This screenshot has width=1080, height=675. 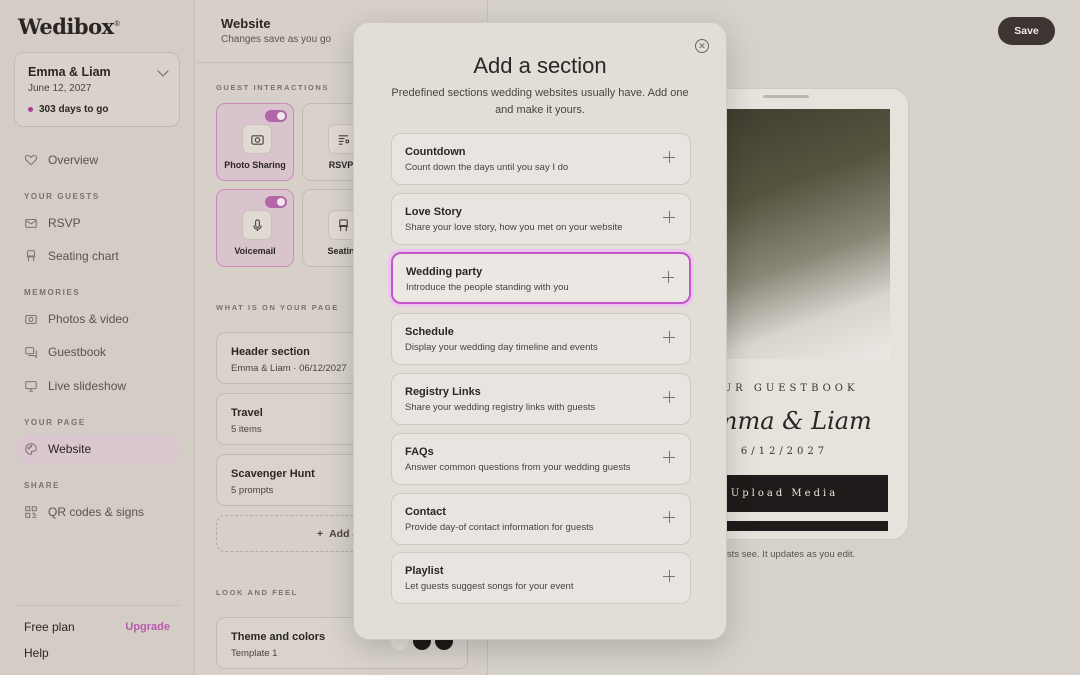 What do you see at coordinates (276, 39) in the screenshot?
I see `page-subtitle: Changes save as you go` at bounding box center [276, 39].